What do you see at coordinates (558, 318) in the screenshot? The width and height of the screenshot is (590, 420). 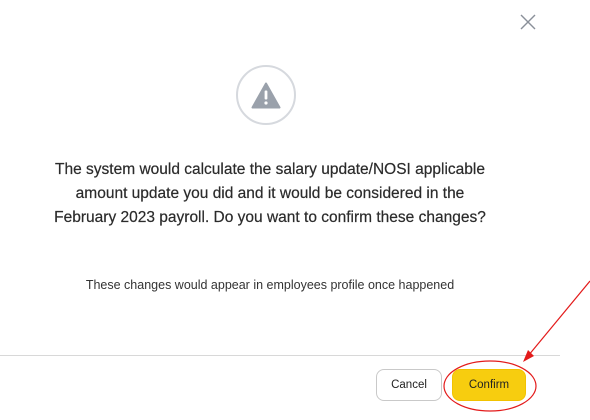 I see `annotation-arrow-line` at bounding box center [558, 318].